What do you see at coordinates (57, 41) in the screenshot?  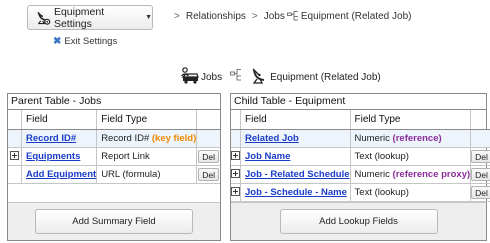 I see `close-icon: ✖` at bounding box center [57, 41].